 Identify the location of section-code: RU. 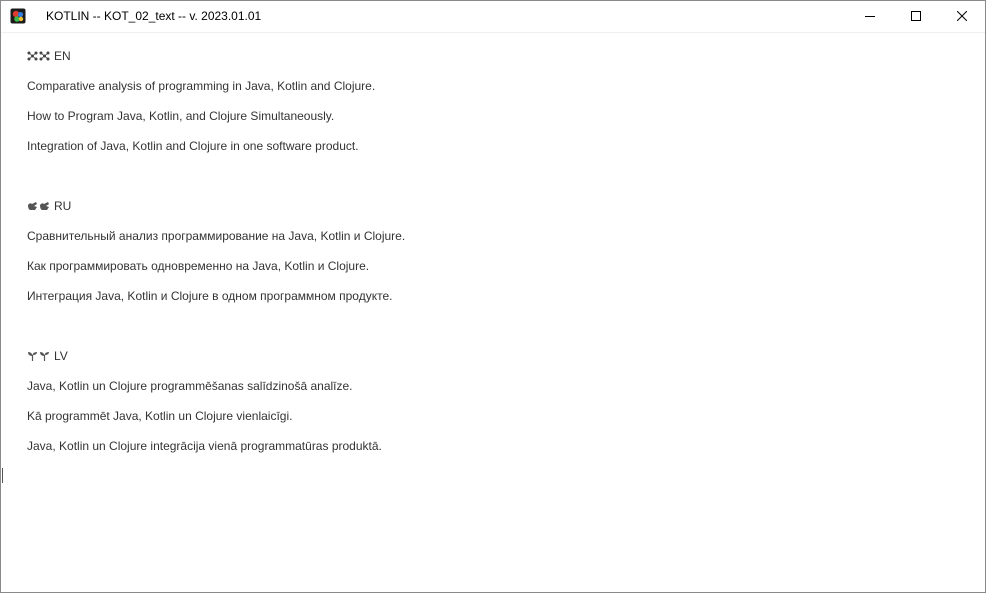
(63, 206).